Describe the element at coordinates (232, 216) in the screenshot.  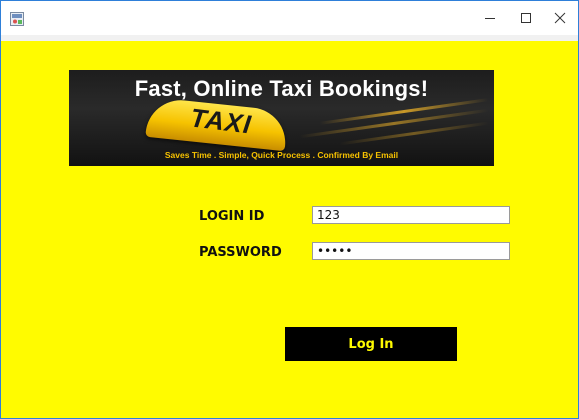
I see `login-id-label: LOGIN ID` at that location.